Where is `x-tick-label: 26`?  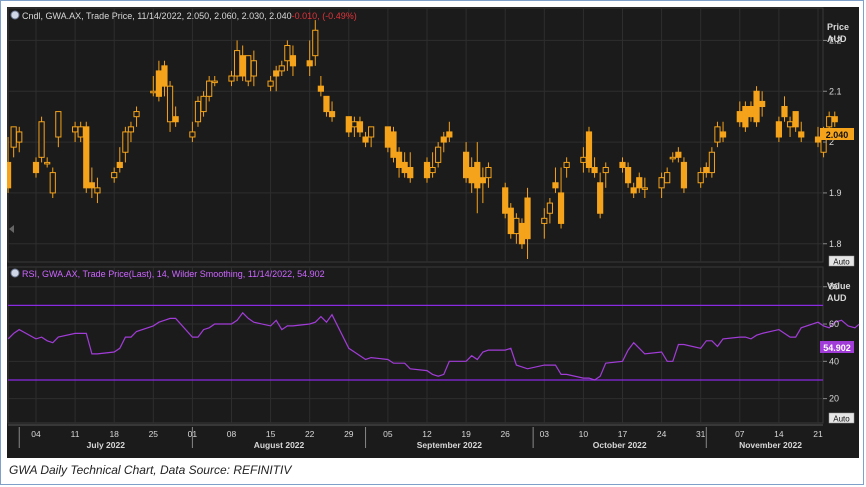
x-tick-label: 26 is located at coordinates (505, 434).